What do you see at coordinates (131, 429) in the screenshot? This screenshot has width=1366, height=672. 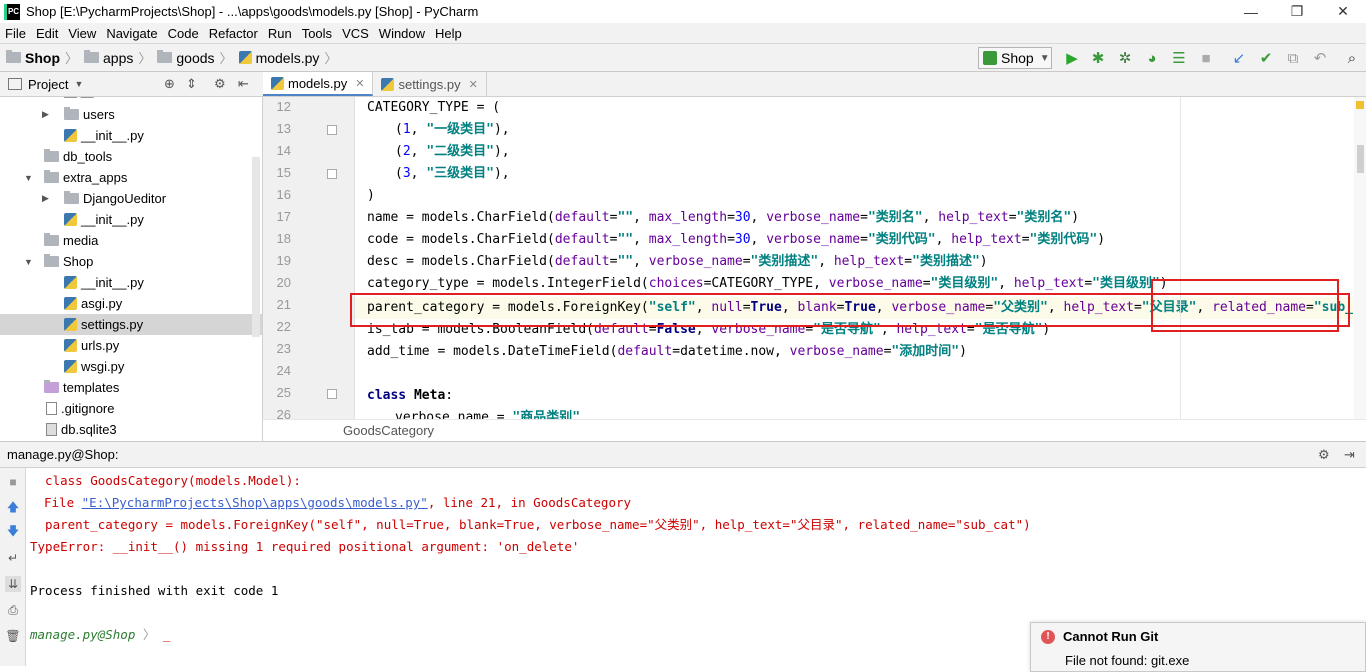 I see `tree-item-db-sqlite3: db.sqlite3` at bounding box center [131, 429].